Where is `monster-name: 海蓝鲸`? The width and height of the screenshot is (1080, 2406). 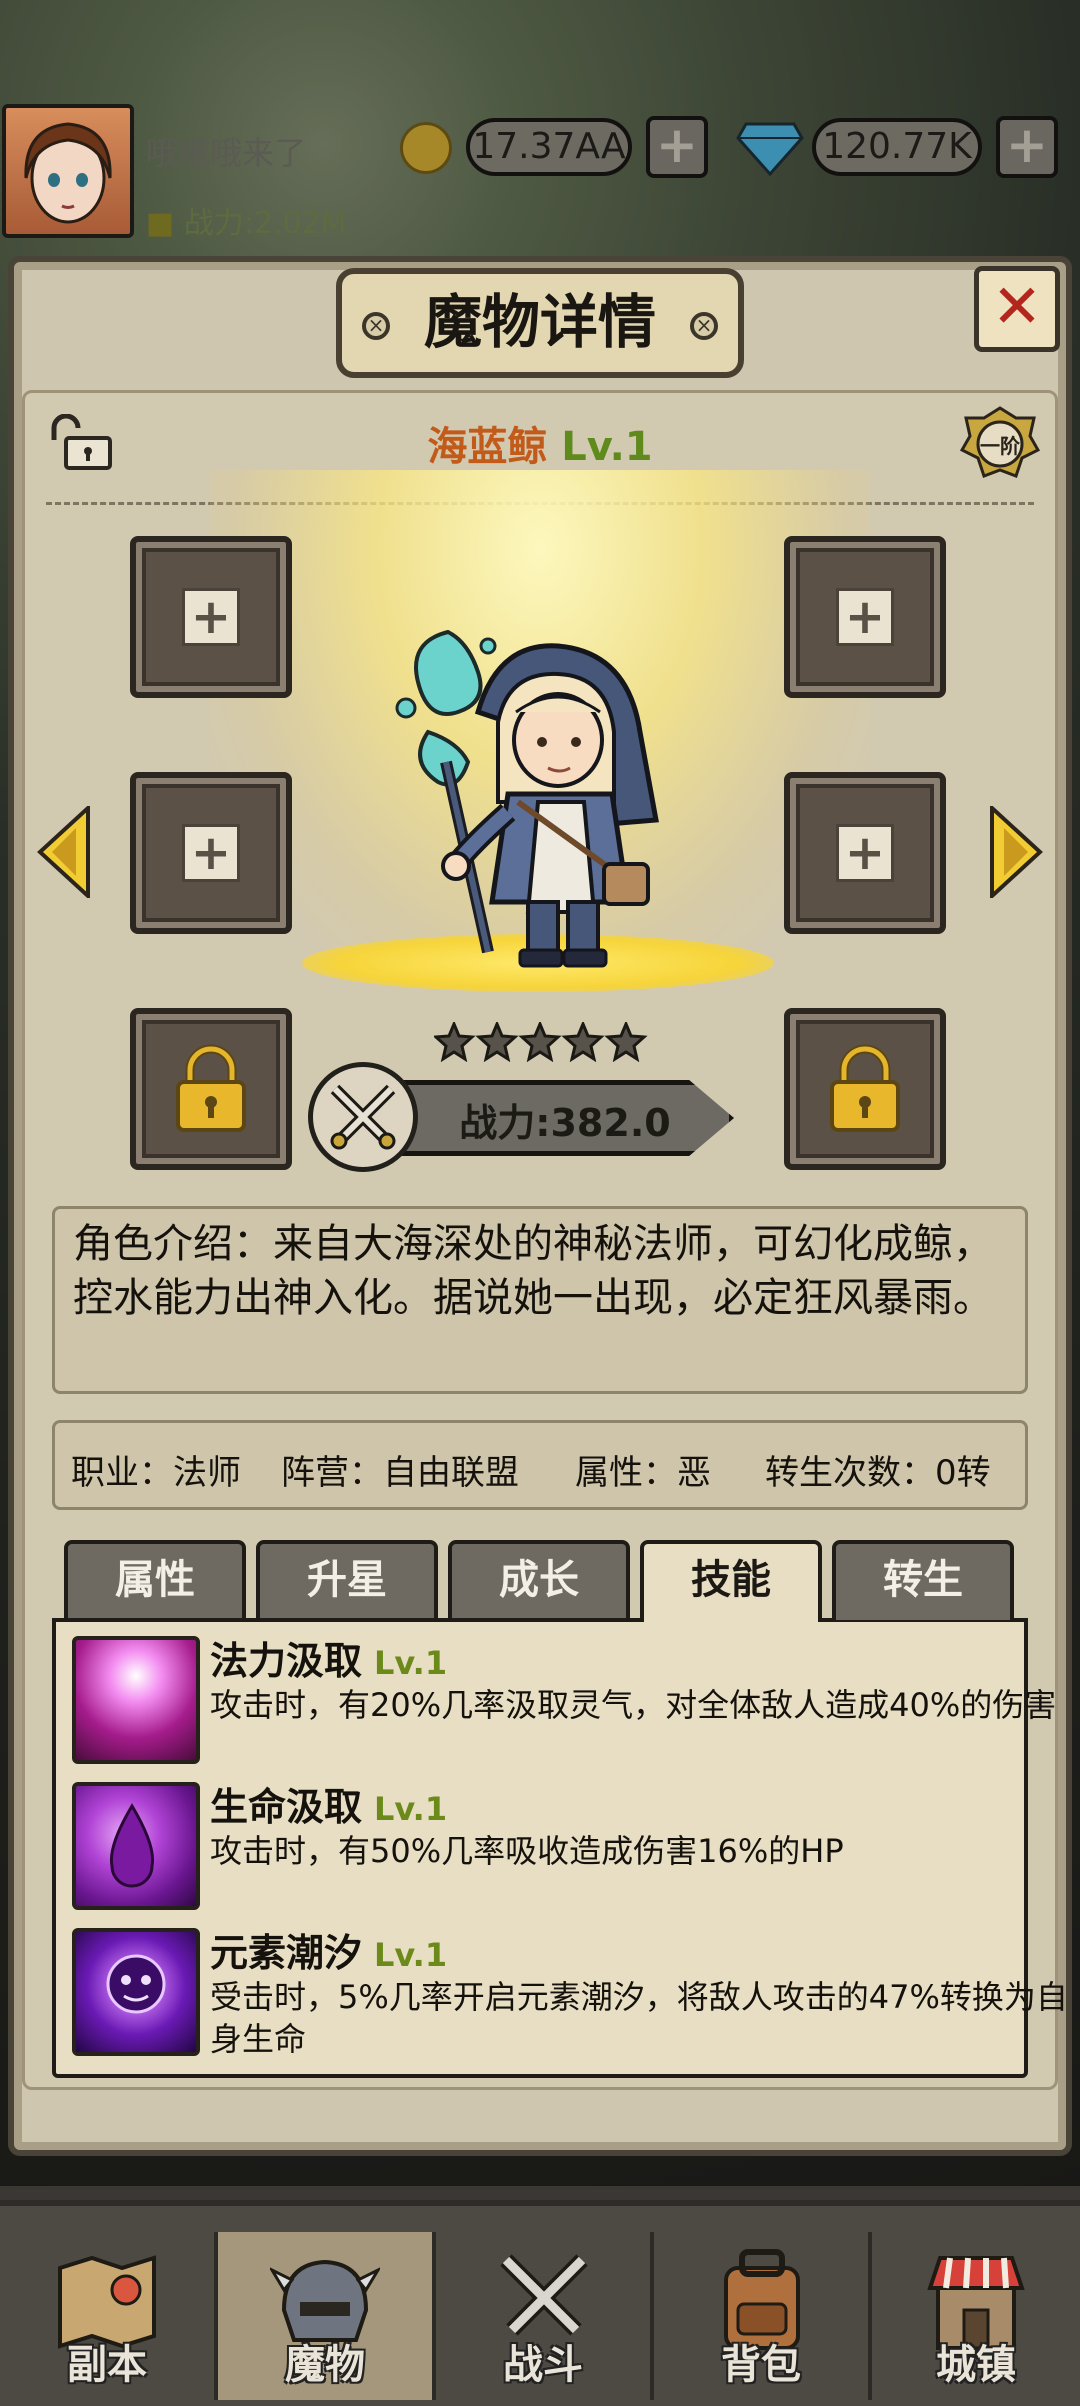 monster-name: 海蓝鲸 is located at coordinates (487, 447).